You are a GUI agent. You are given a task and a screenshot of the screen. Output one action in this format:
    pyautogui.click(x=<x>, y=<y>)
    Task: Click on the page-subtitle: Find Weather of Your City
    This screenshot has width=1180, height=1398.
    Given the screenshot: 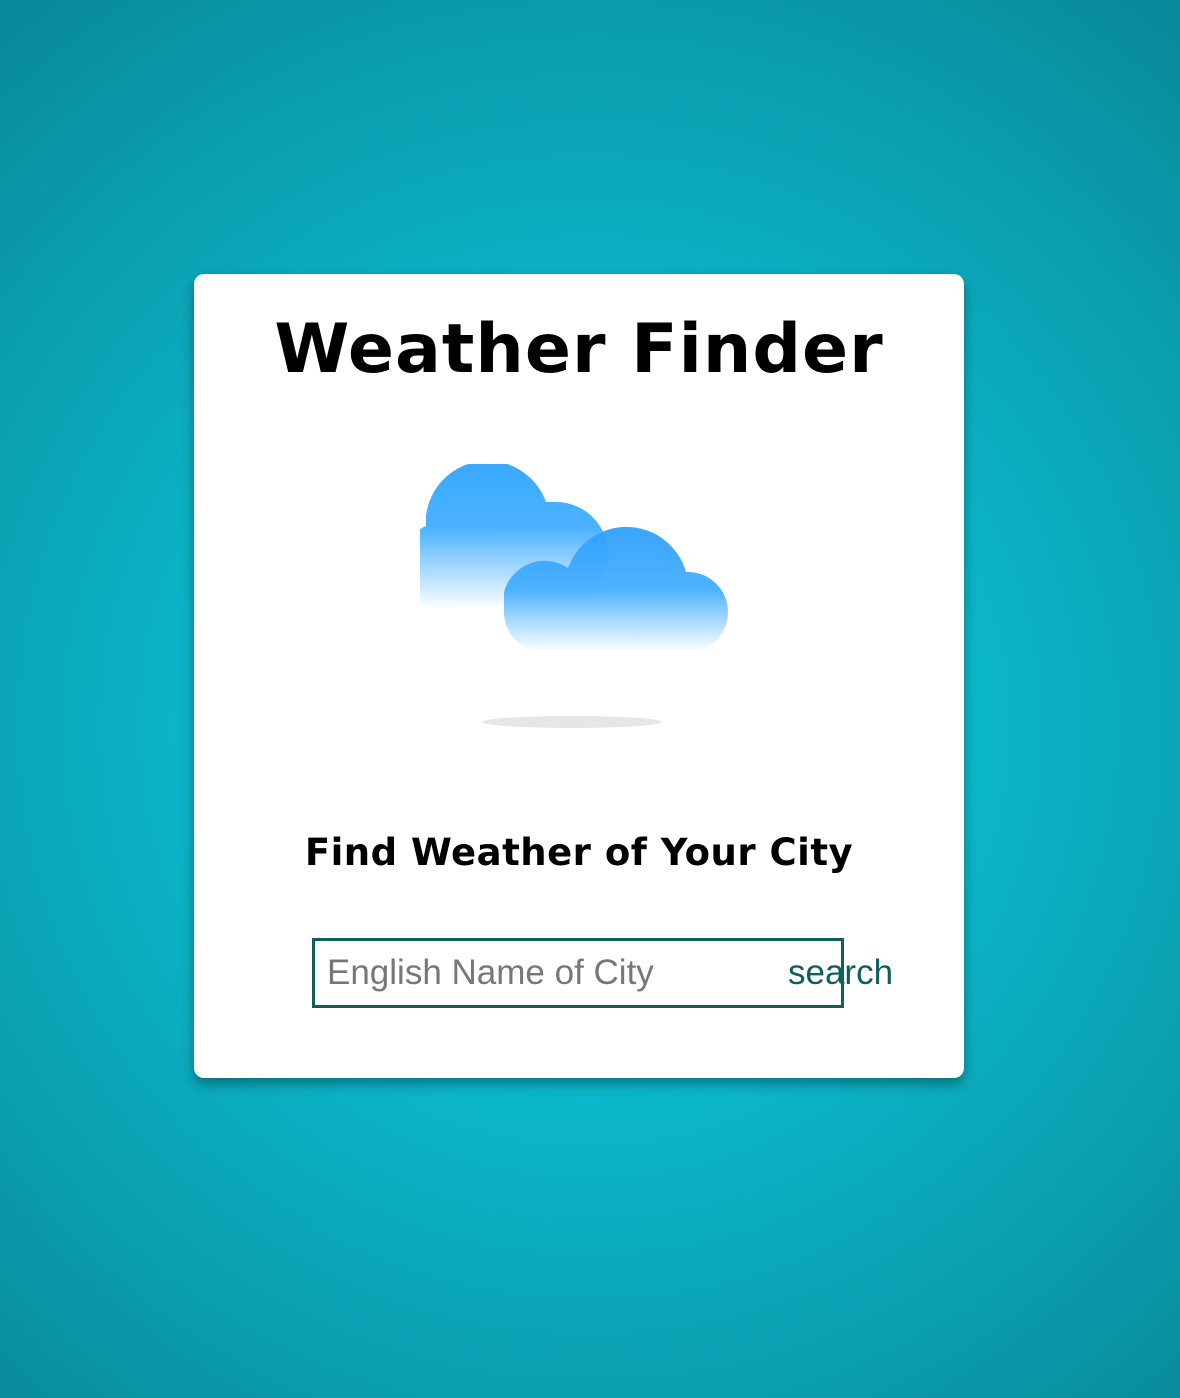 What is the action you would take?
    pyautogui.click(x=579, y=852)
    